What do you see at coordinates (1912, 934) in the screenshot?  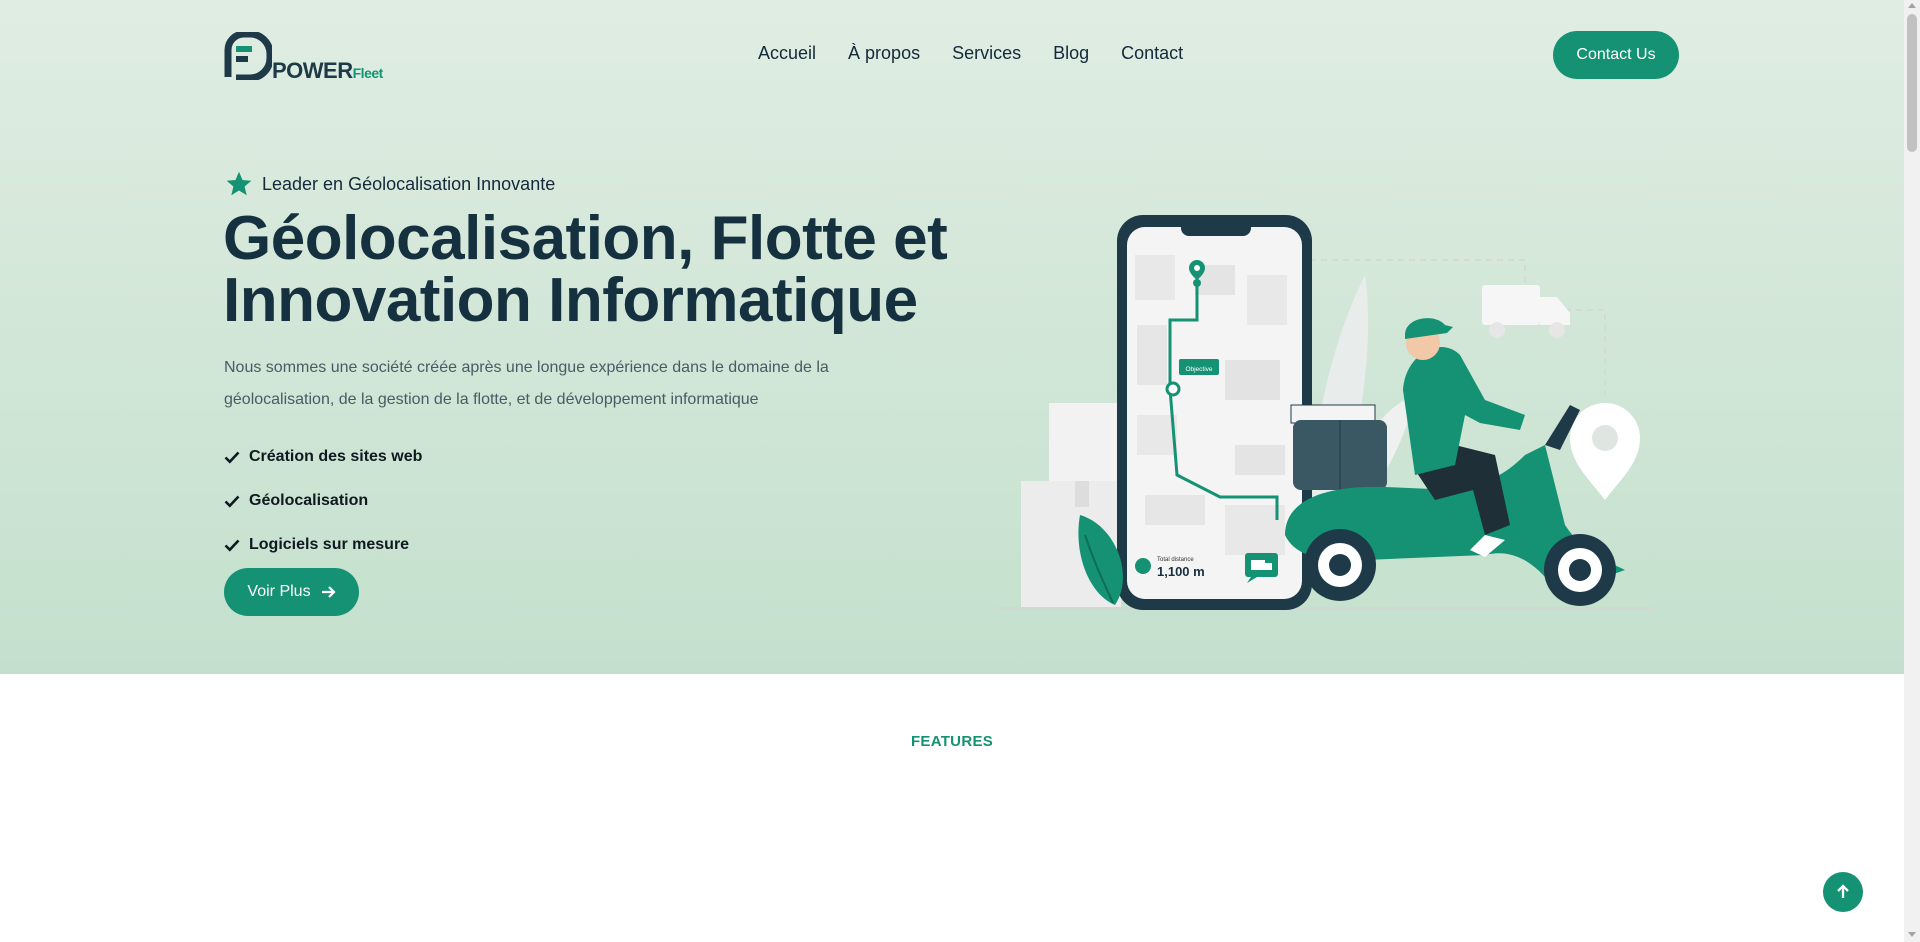 I see `scroll-down-arrow-icon` at bounding box center [1912, 934].